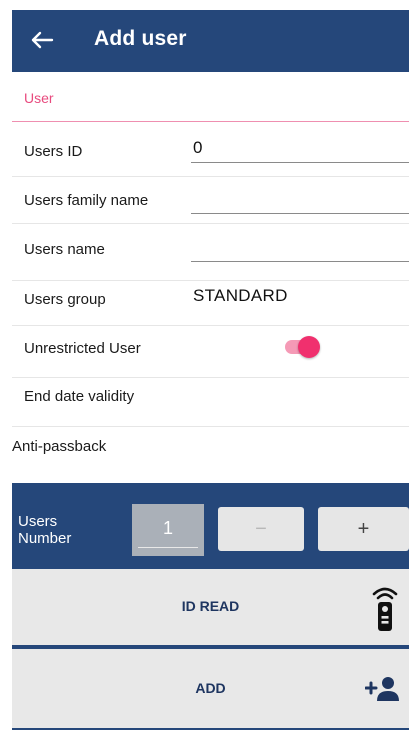 This screenshot has width=409, height=730. What do you see at coordinates (82, 348) in the screenshot?
I see `unrestricted-label: Unrestricted User` at bounding box center [82, 348].